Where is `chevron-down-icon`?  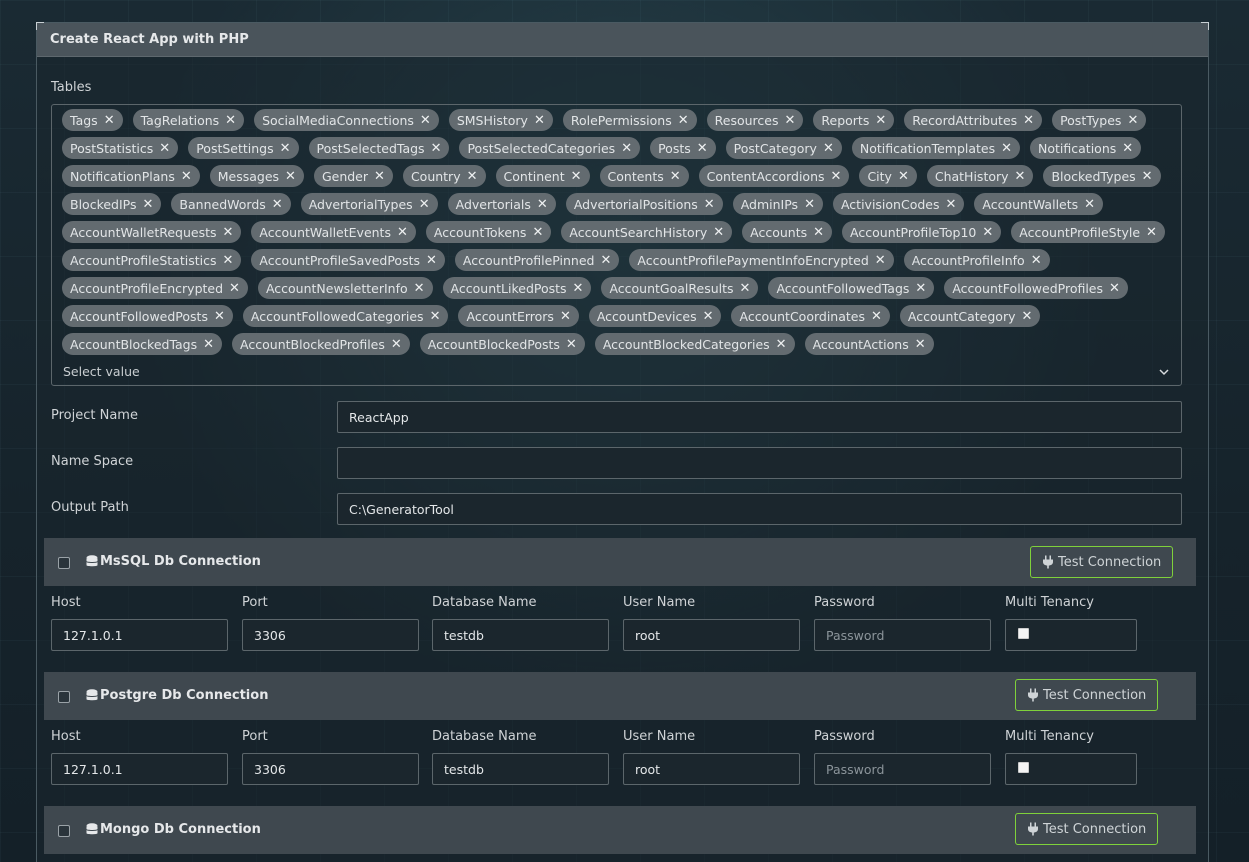 chevron-down-icon is located at coordinates (1164, 372).